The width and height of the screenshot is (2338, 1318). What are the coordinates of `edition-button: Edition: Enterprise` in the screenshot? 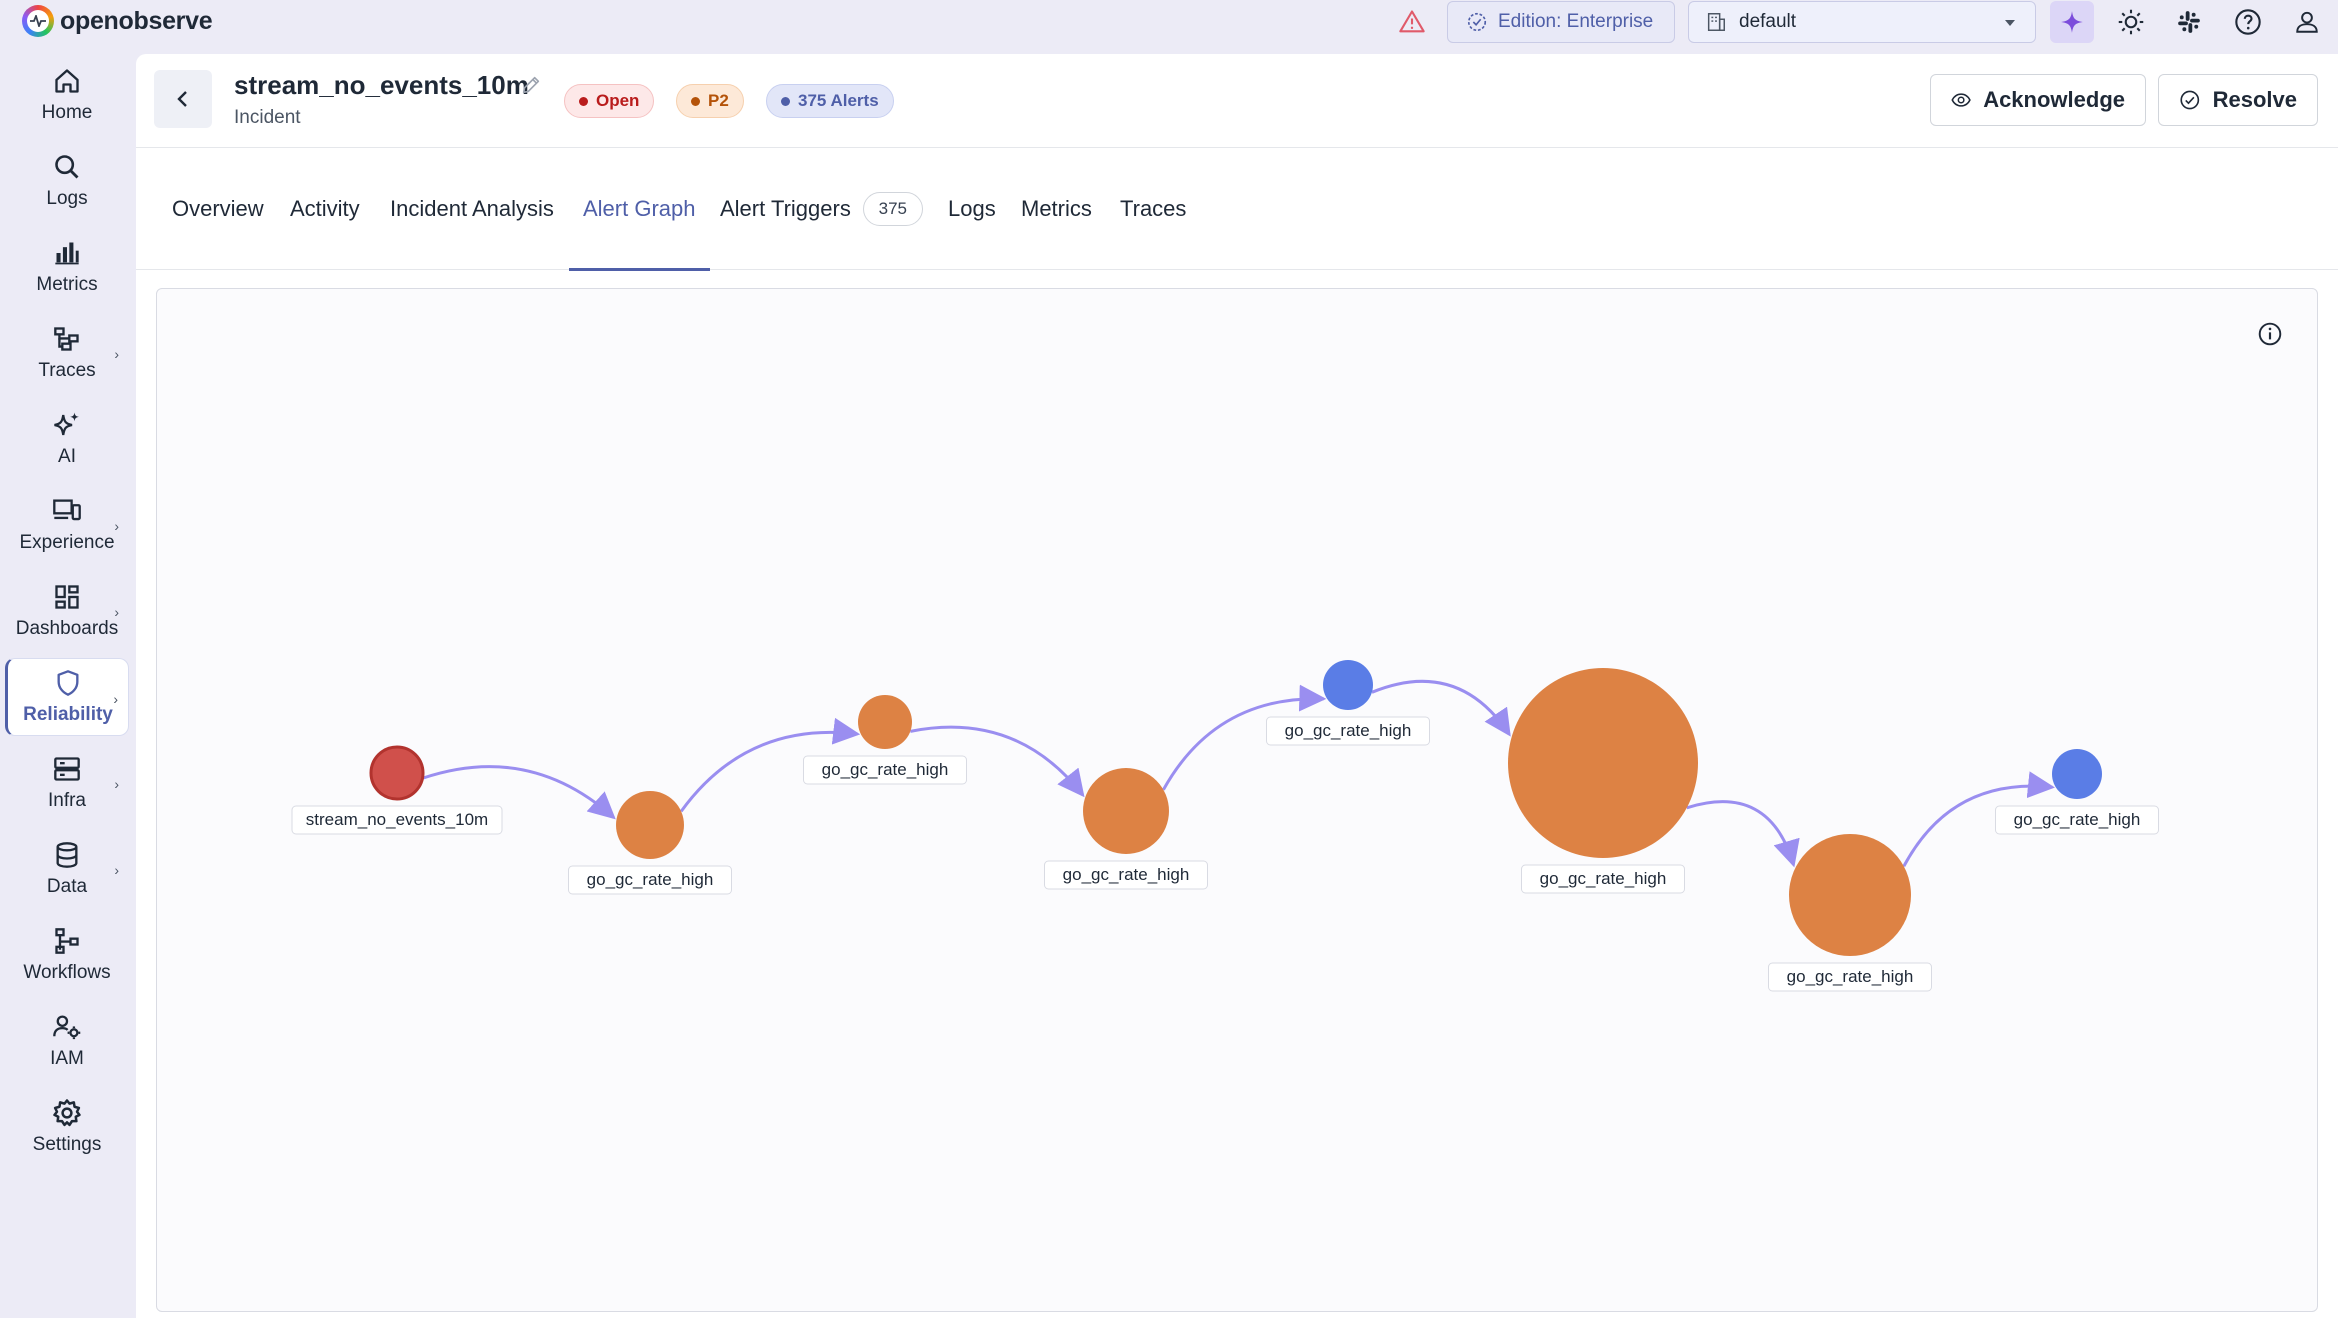 It's located at (1561, 22).